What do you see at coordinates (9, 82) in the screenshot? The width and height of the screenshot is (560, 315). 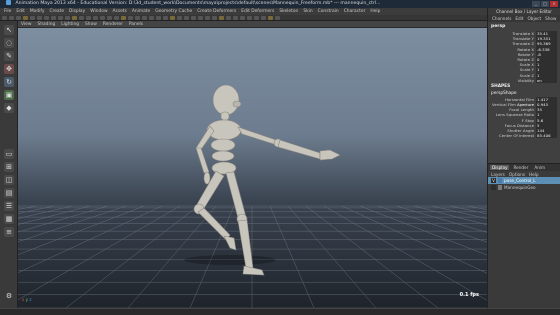 I see `rotate-tool-icon: ↻` at bounding box center [9, 82].